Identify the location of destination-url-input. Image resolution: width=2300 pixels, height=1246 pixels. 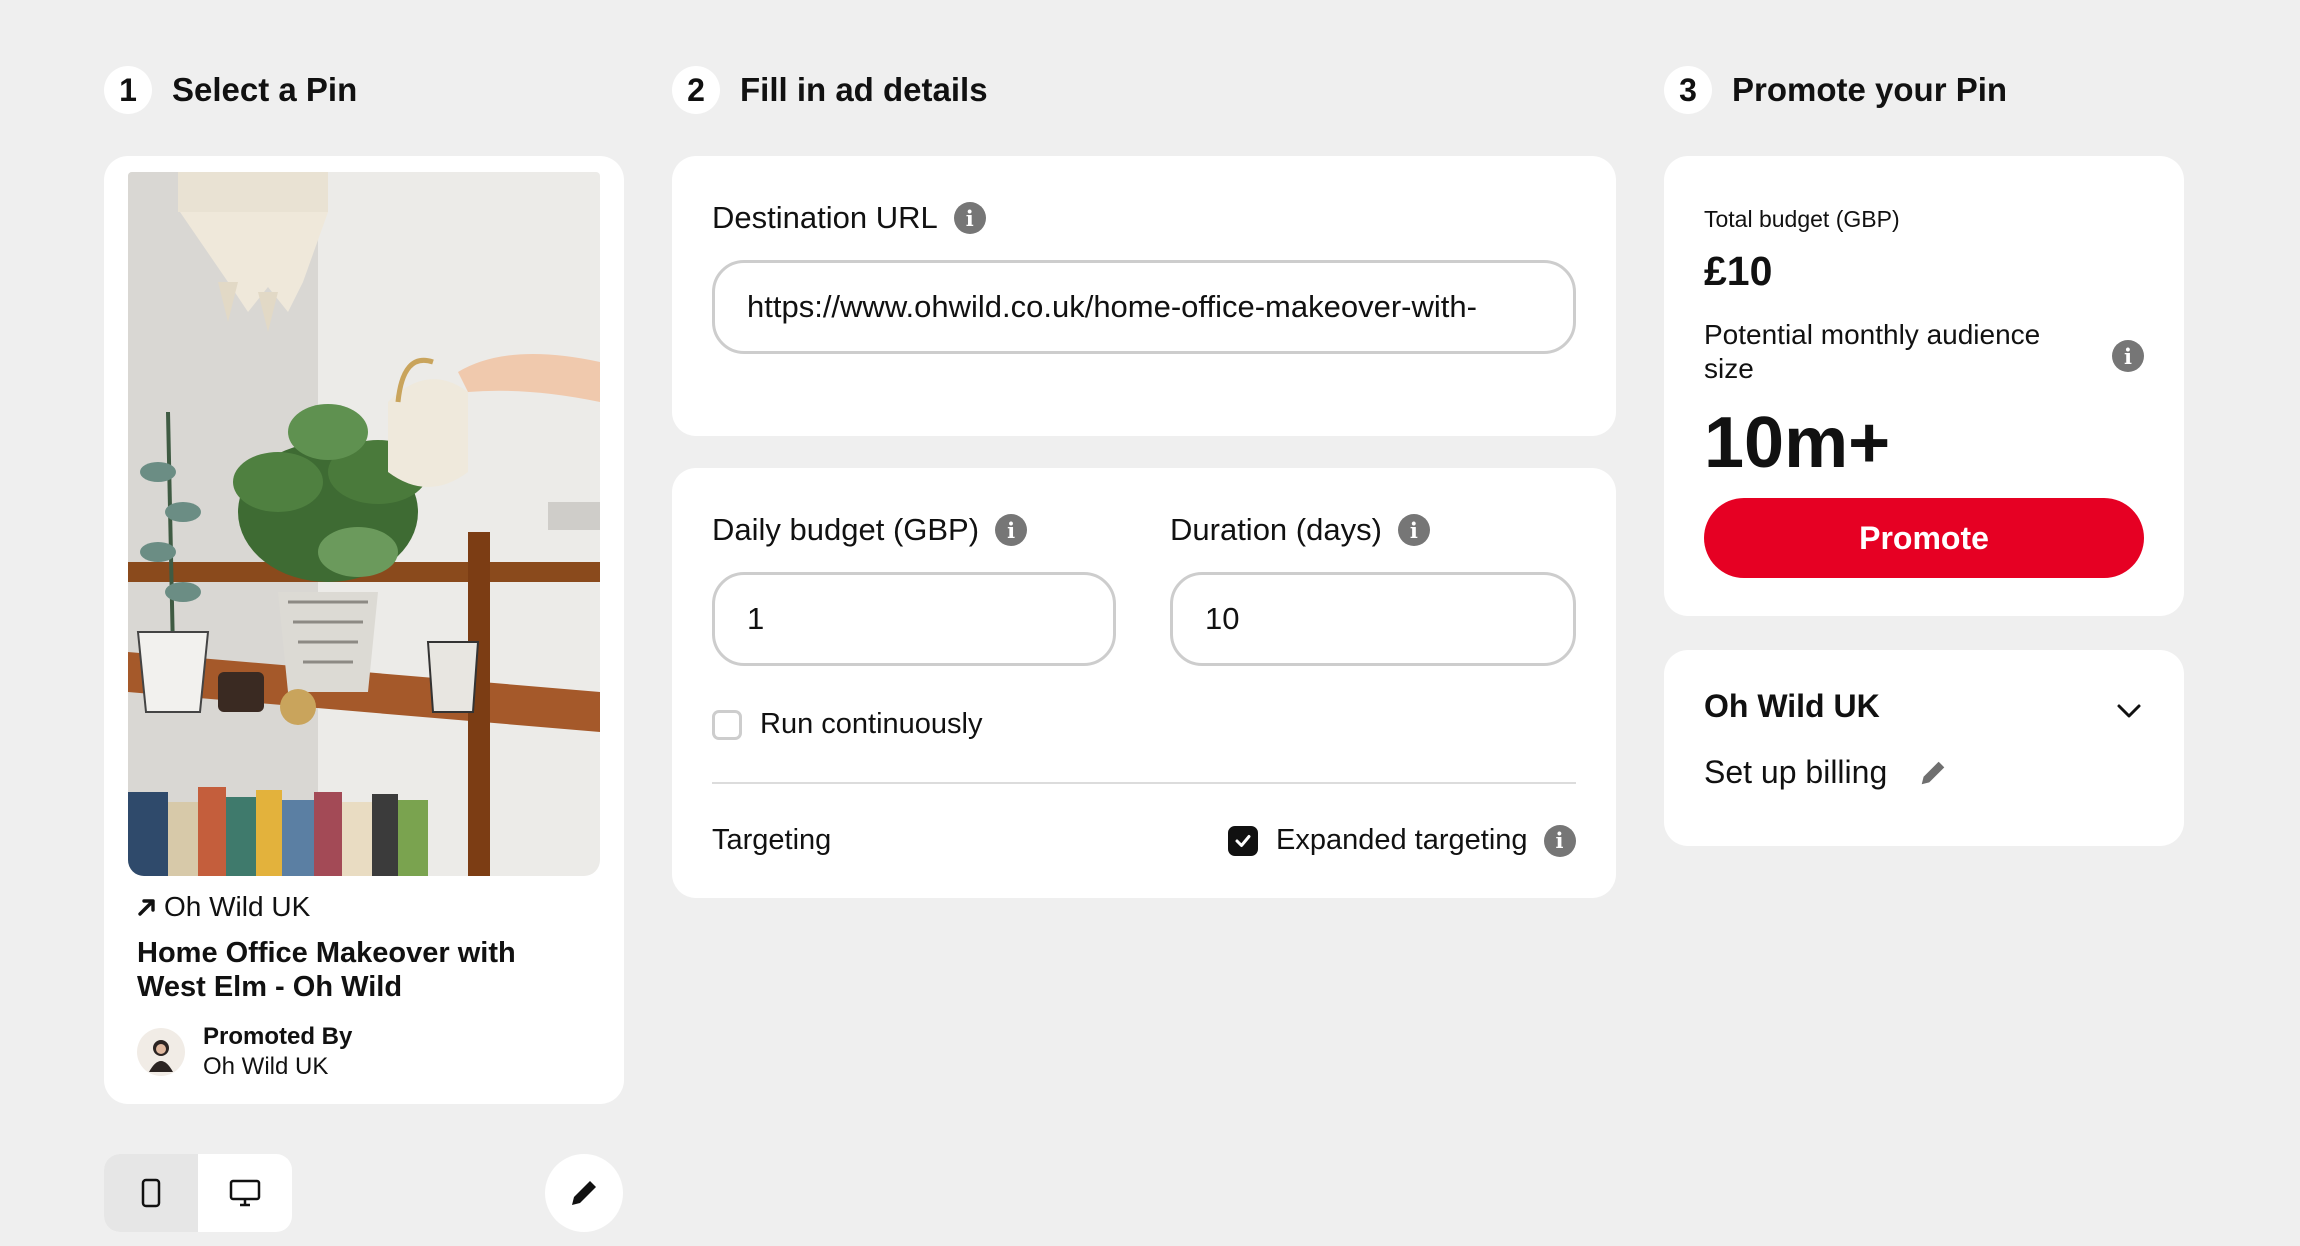
(1144, 307).